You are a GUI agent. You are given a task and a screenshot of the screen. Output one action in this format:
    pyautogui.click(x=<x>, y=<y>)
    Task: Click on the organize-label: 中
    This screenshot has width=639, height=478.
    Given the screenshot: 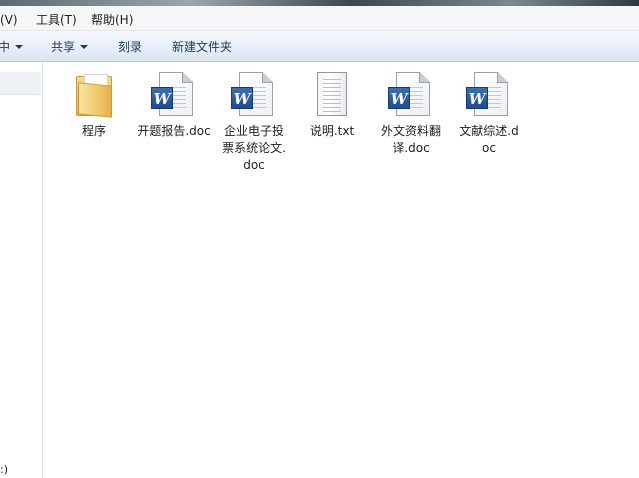 What is the action you would take?
    pyautogui.click(x=5, y=47)
    